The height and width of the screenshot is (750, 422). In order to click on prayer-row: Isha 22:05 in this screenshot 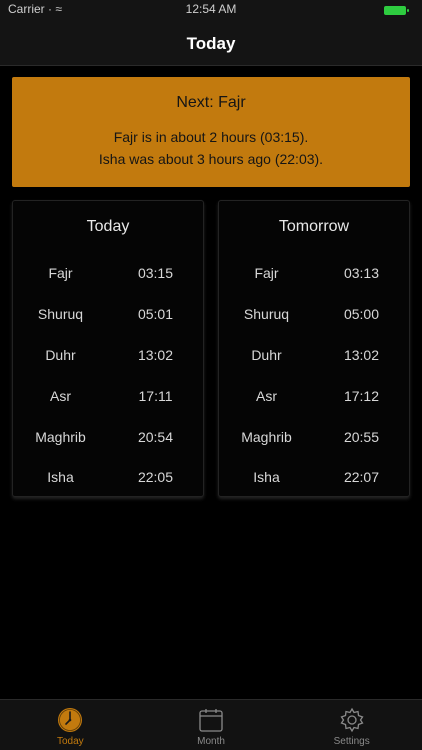, I will do `click(108, 477)`.